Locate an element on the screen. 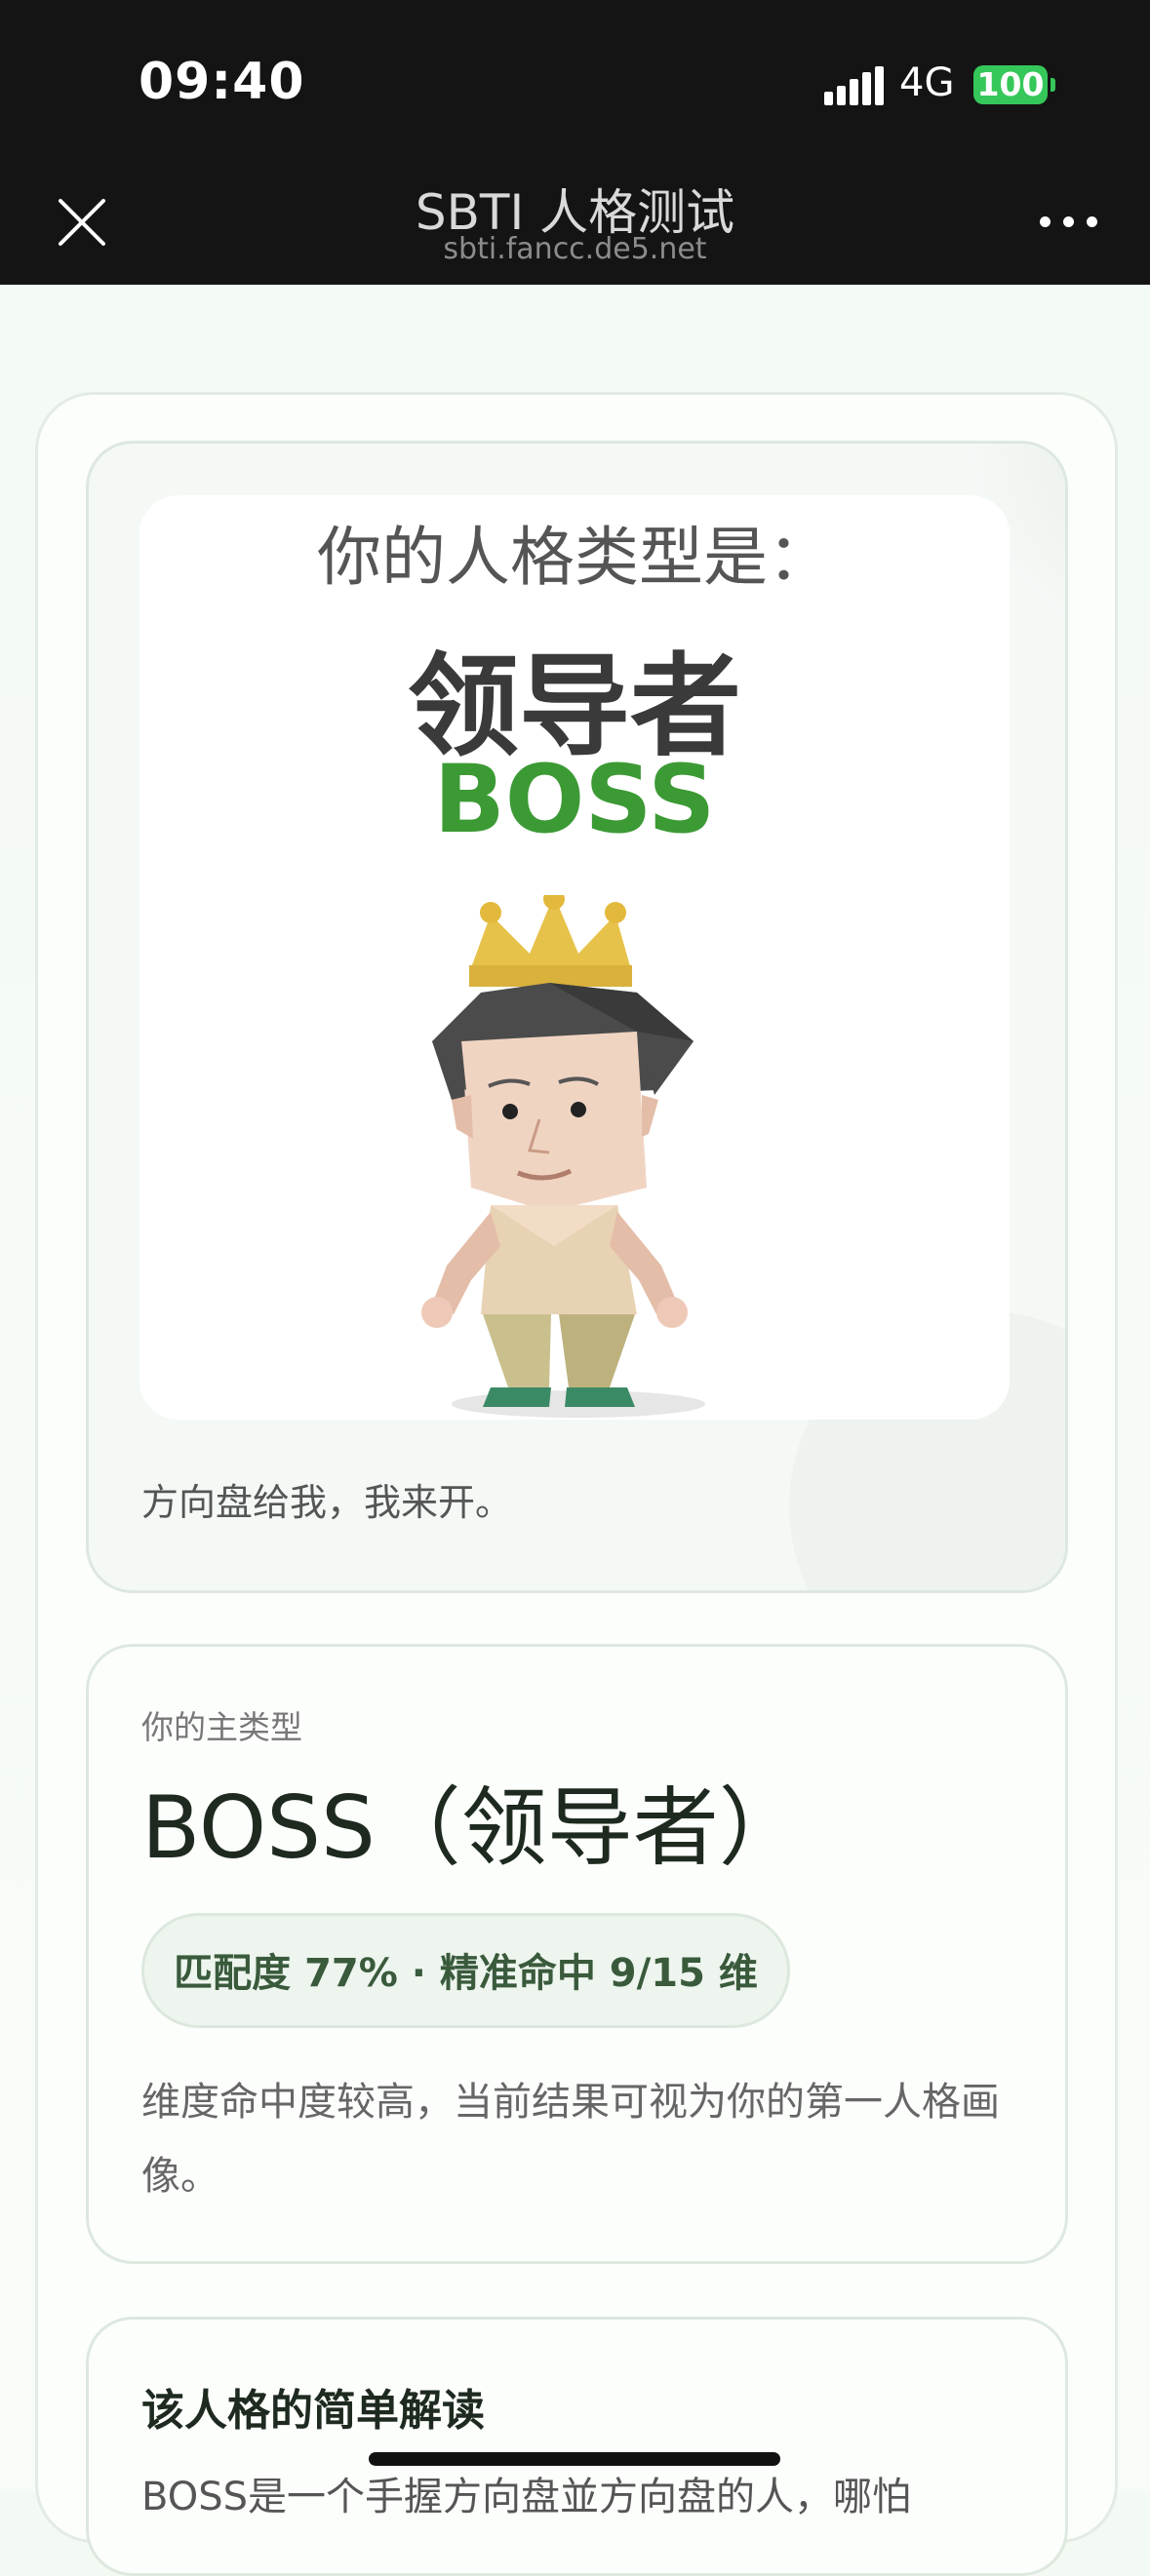 Image resolution: width=1150 pixels, height=2576 pixels. battery-icon: 100 is located at coordinates (1010, 84).